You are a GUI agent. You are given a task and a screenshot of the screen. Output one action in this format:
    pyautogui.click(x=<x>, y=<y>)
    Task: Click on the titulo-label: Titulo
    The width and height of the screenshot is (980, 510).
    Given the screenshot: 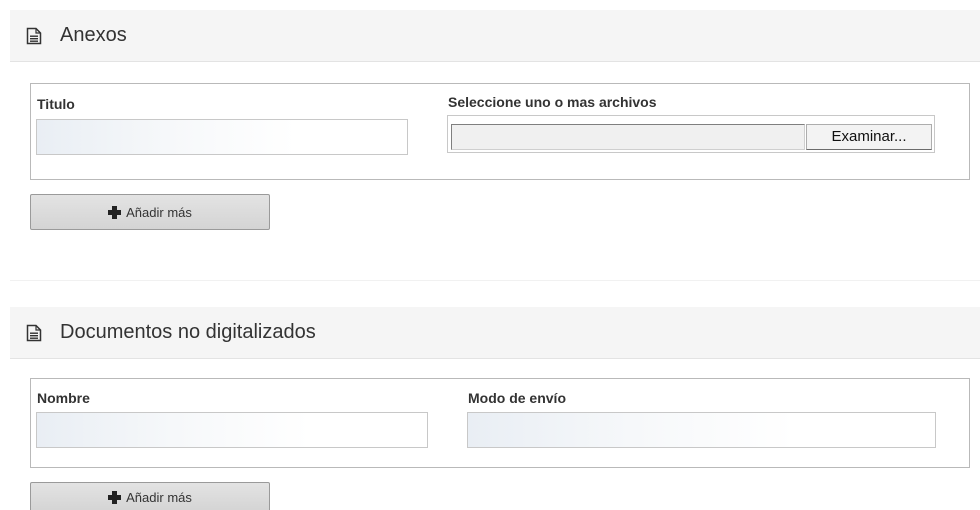 What is the action you would take?
    pyautogui.click(x=56, y=104)
    